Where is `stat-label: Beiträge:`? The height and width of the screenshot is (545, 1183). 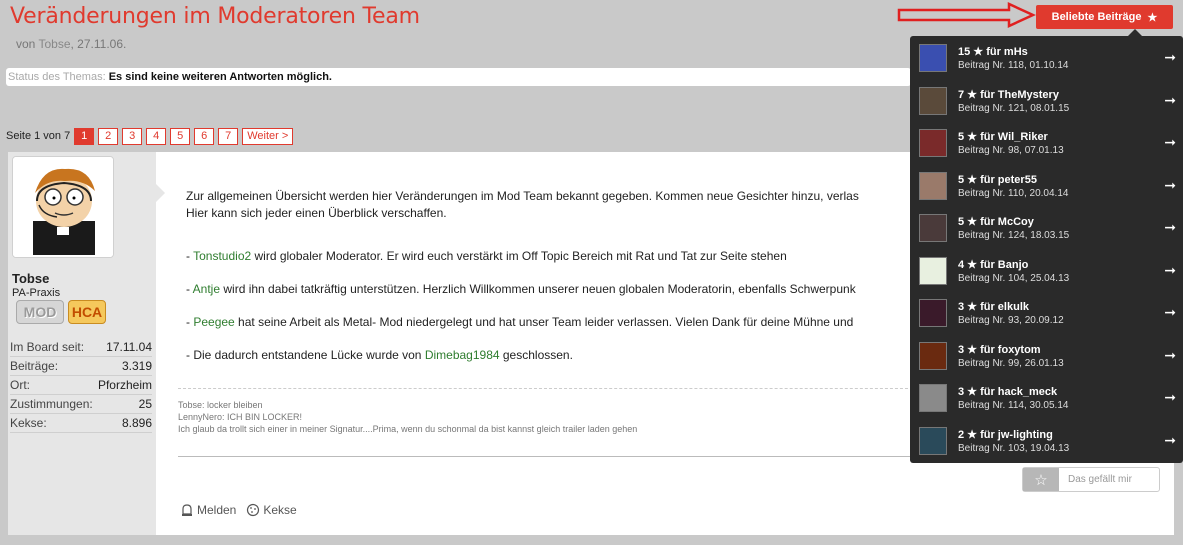 stat-label: Beiträge: is located at coordinates (34, 366).